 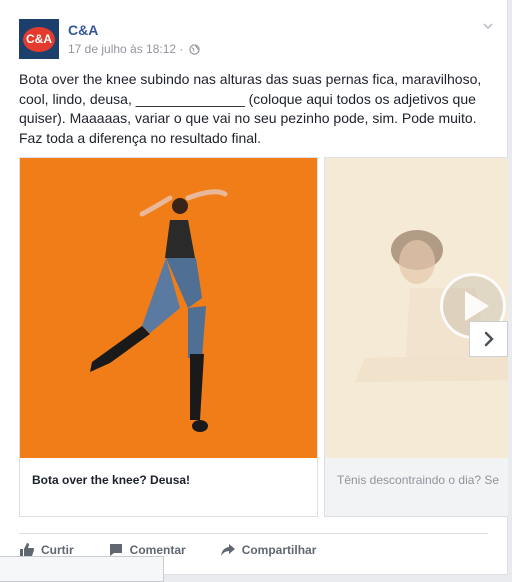 I want to click on share-button: Compartilhar, so click(x=268, y=550).